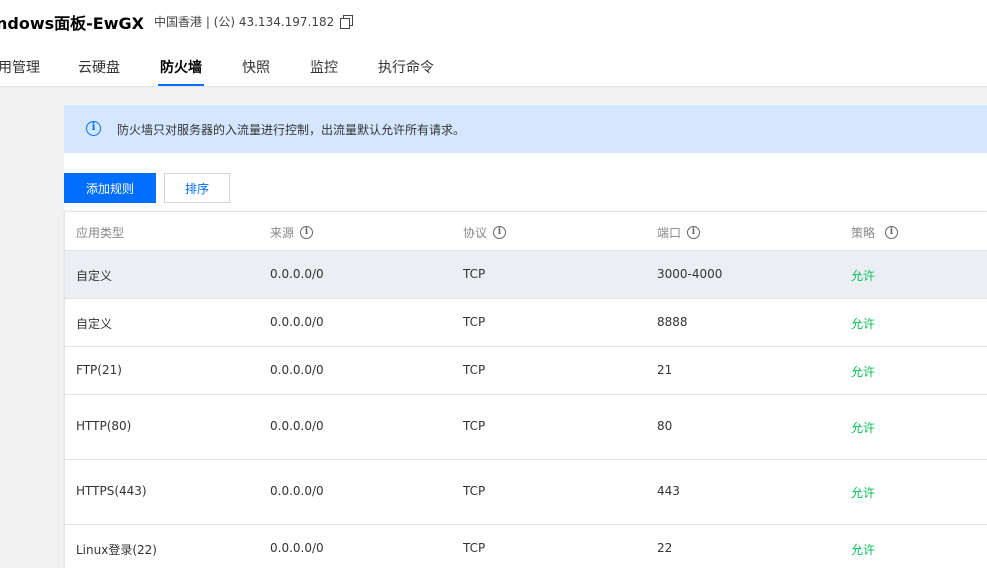 This screenshot has height=568, width=987. Describe the element at coordinates (525, 129) in the screenshot. I see `info-notice: i 防火墙只对服务器的入流量进行控制，出流量默认允许所有请求。` at that location.